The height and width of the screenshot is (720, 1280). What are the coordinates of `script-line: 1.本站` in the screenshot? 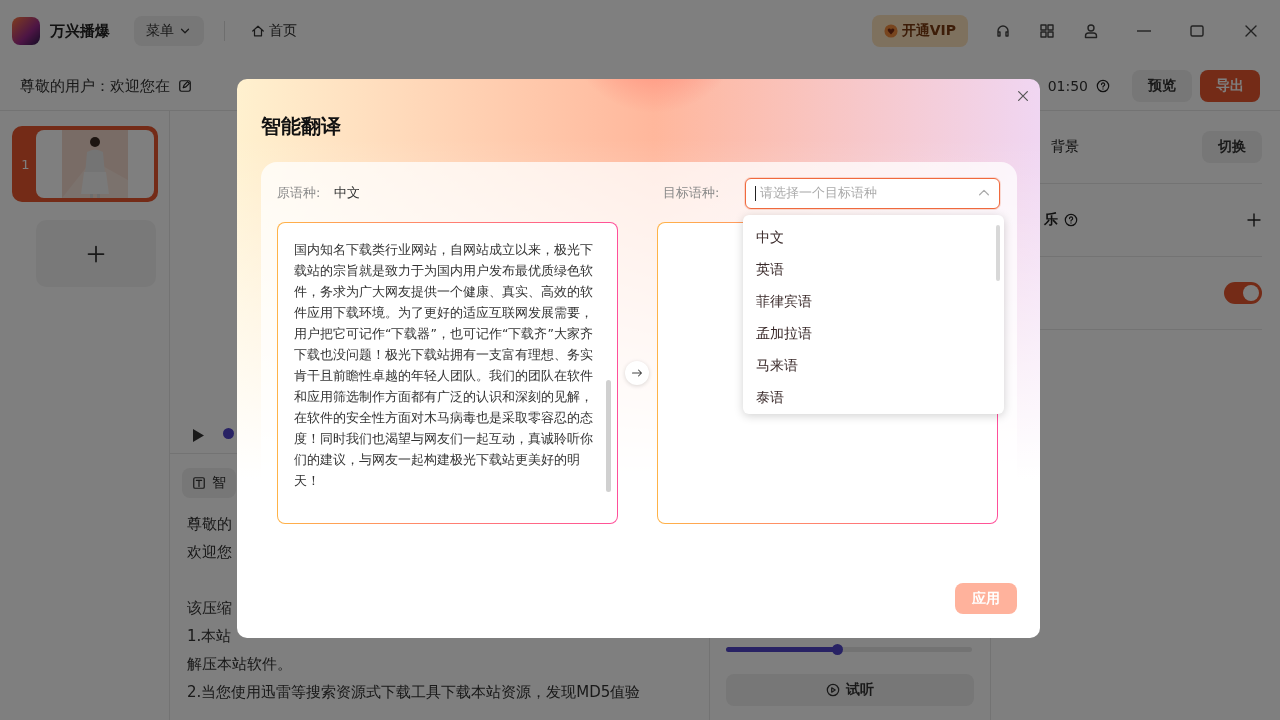 It's located at (210, 636).